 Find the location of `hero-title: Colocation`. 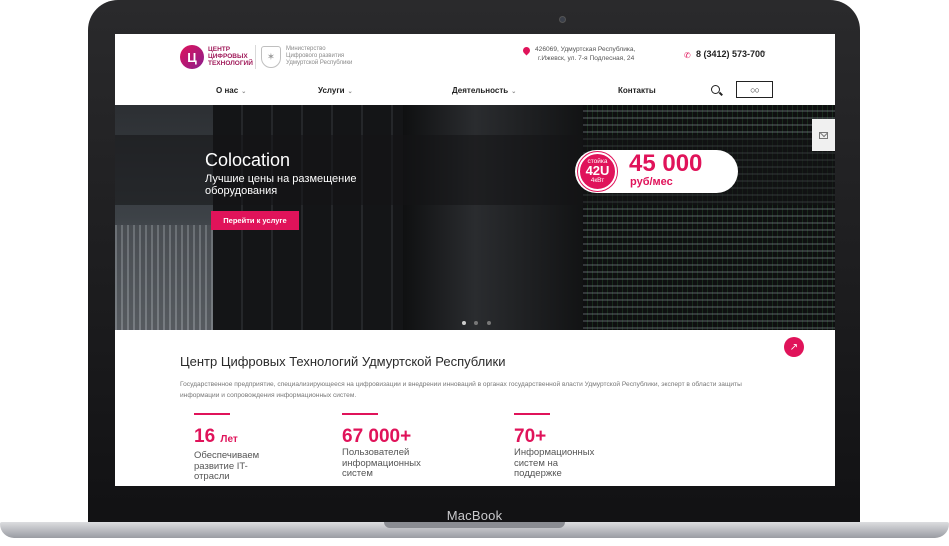

hero-title: Colocation is located at coordinates (248, 160).